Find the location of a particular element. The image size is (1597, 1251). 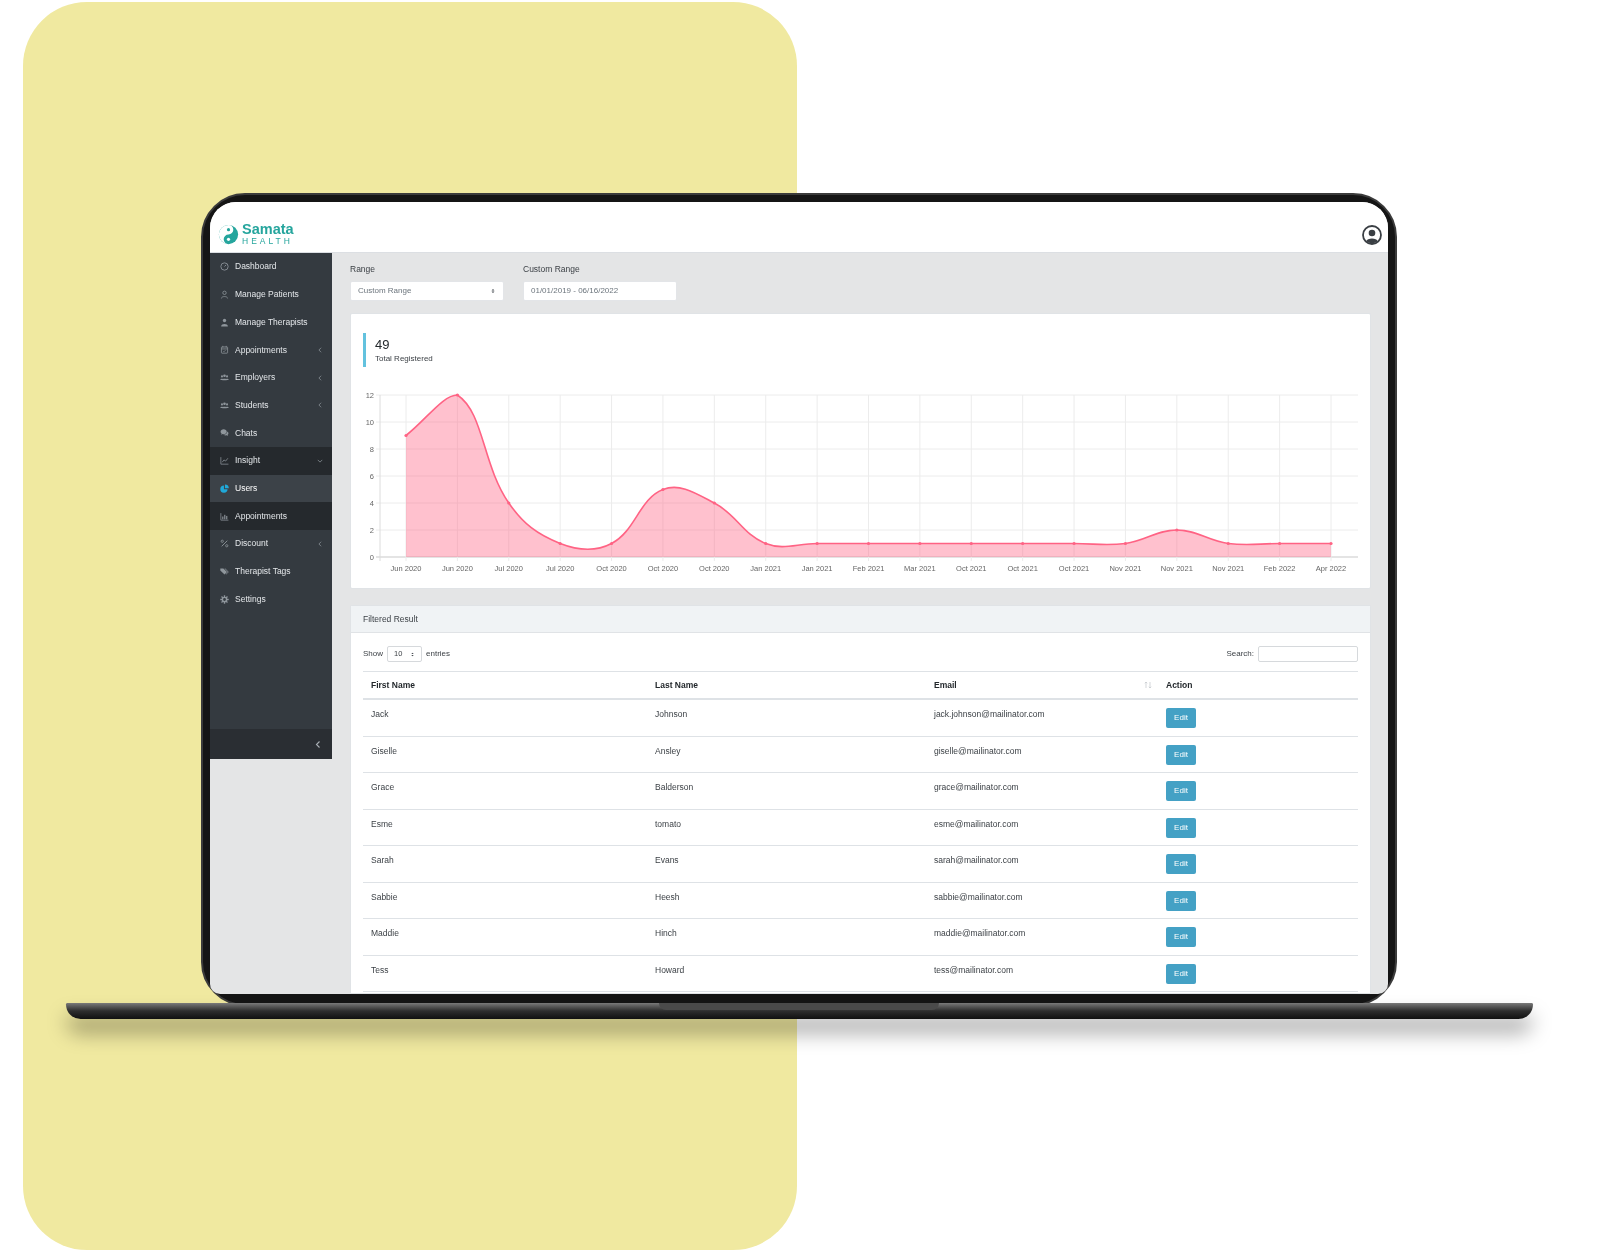

table-cell-text: jack.johnson@mailinator.com is located at coordinates (989, 714).